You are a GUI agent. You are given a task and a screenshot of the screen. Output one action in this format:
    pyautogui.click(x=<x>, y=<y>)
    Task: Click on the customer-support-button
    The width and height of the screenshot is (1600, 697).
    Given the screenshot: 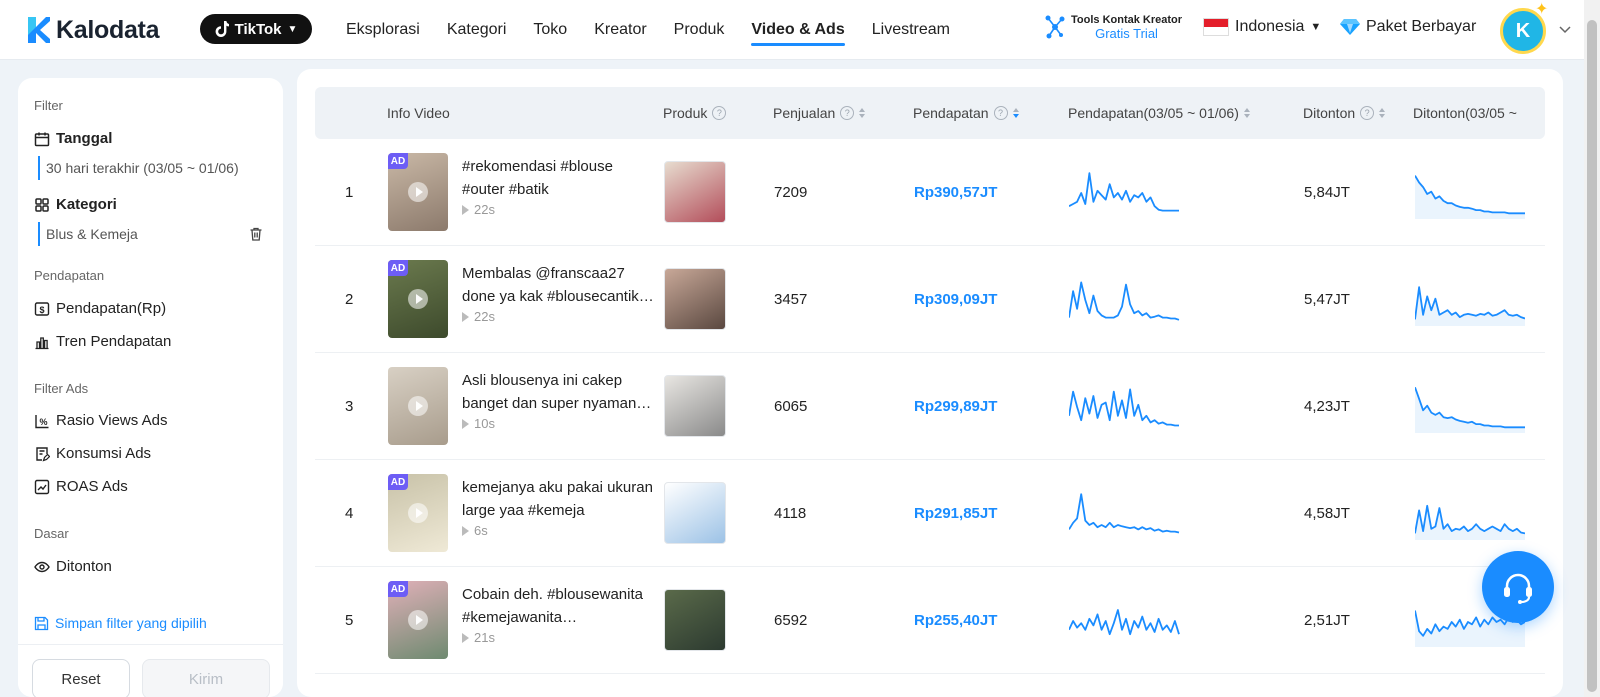 What is the action you would take?
    pyautogui.click(x=1518, y=587)
    